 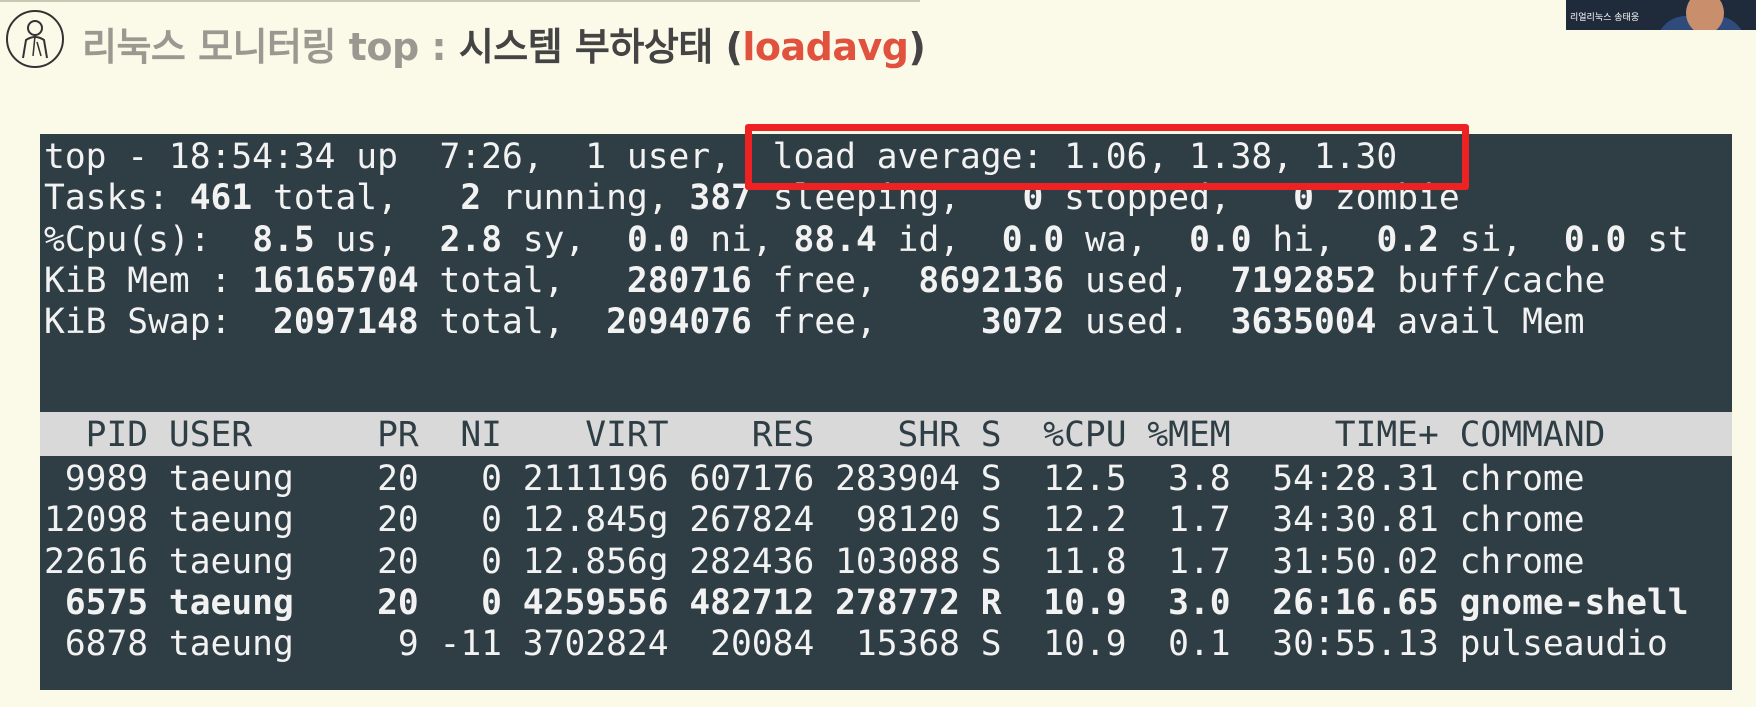 I want to click on webcam-overlay: 리얼리눅스 송태웅, so click(x=1661, y=15).